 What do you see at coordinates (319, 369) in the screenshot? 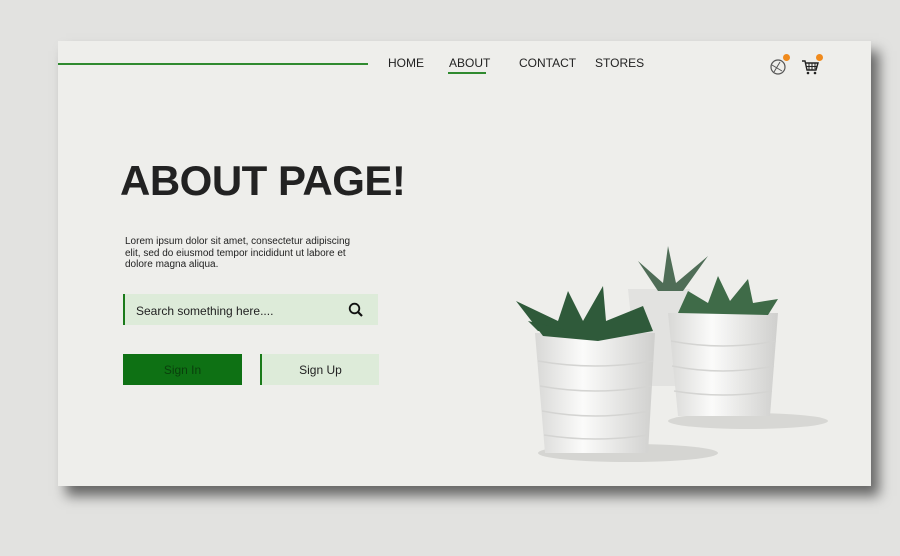
I see `sign-up-button: Sign Up` at bounding box center [319, 369].